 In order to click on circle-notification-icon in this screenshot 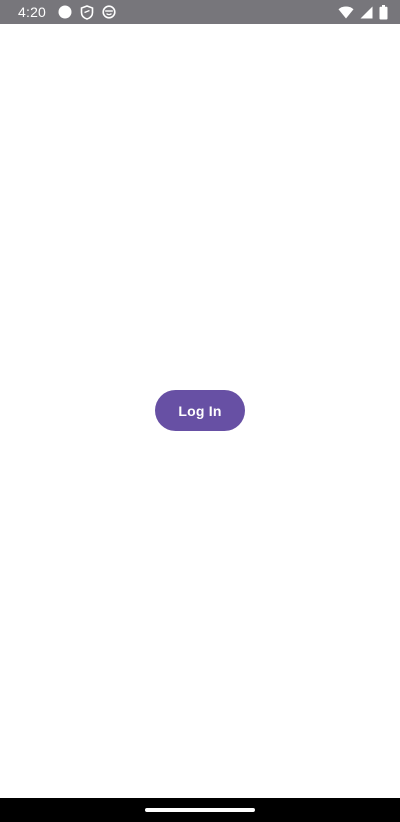, I will do `click(65, 12)`.